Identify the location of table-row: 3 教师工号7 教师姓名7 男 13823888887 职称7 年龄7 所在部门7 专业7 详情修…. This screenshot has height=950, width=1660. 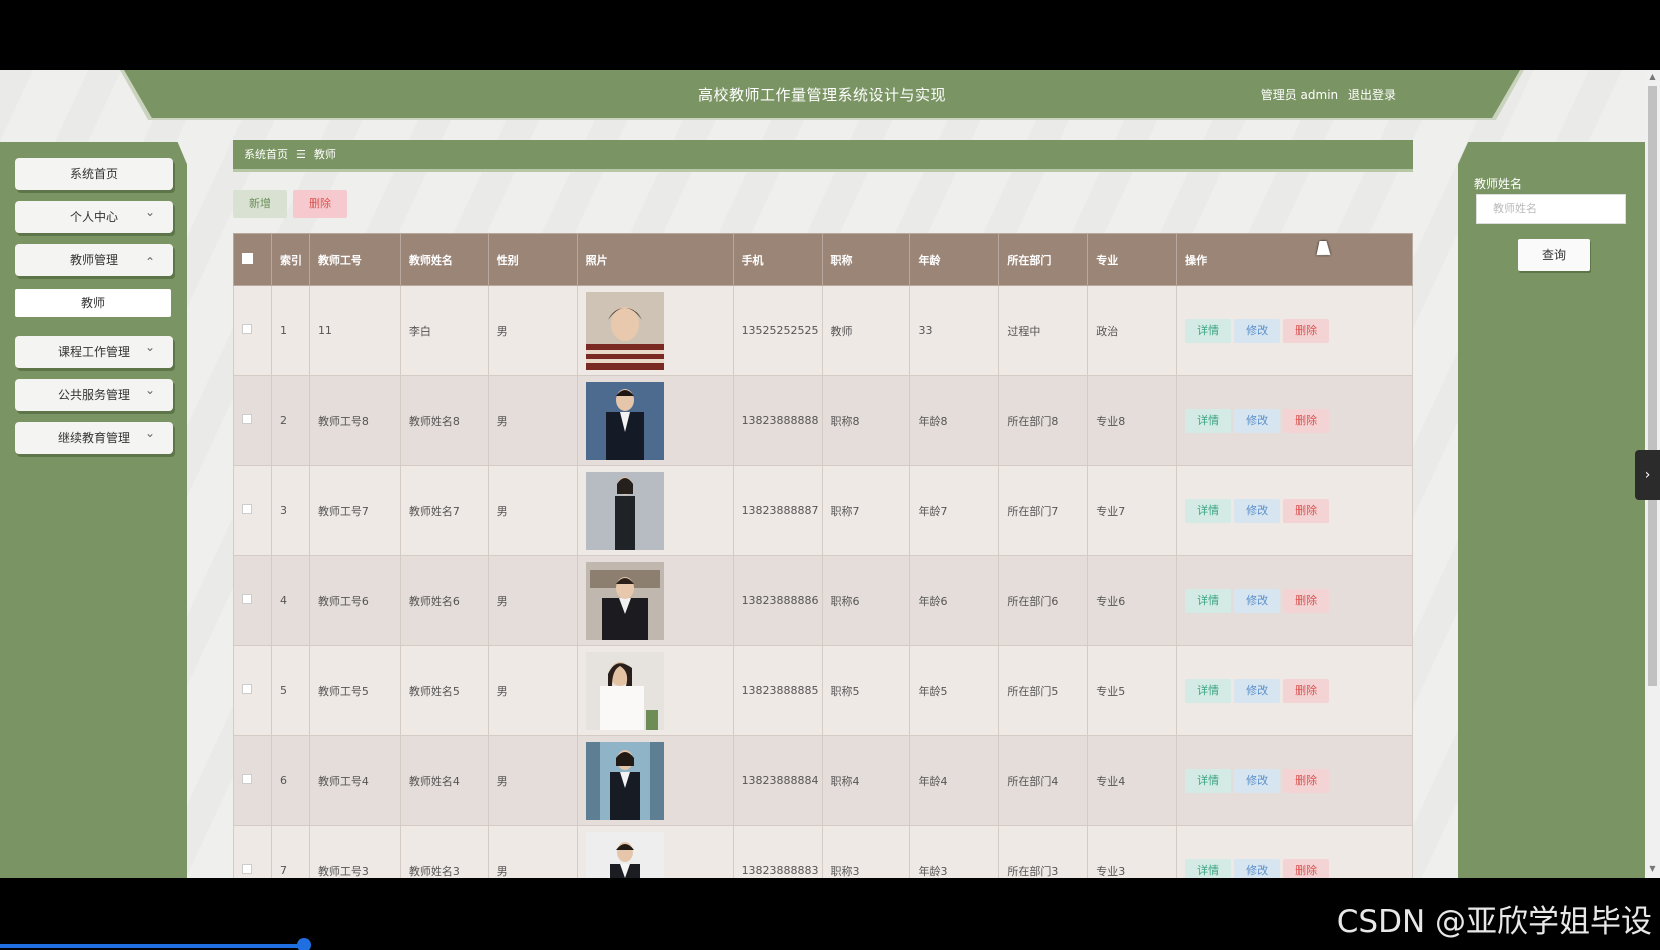
(823, 510).